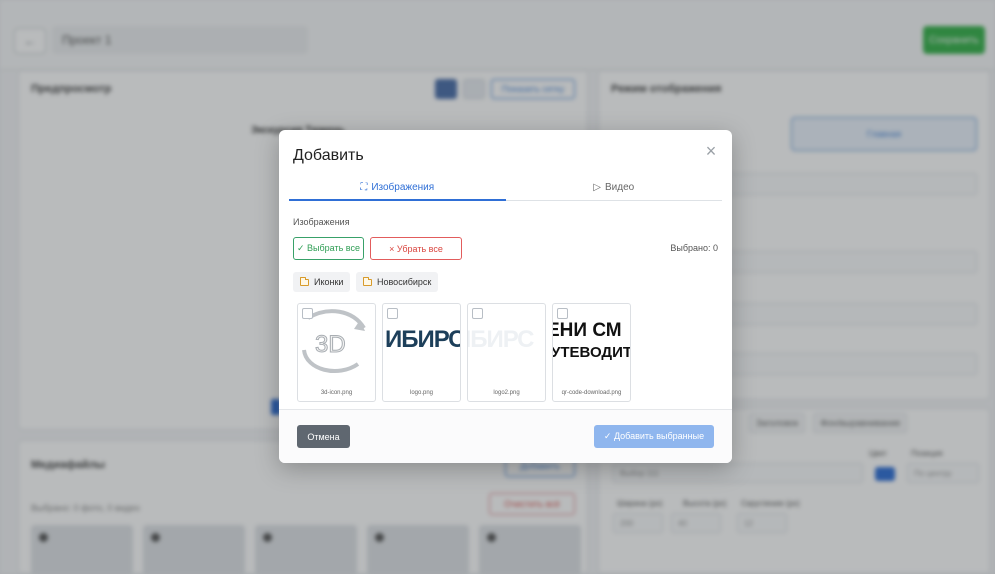  What do you see at coordinates (506, 393) in the screenshot?
I see `image-filename: logo2.png` at bounding box center [506, 393].